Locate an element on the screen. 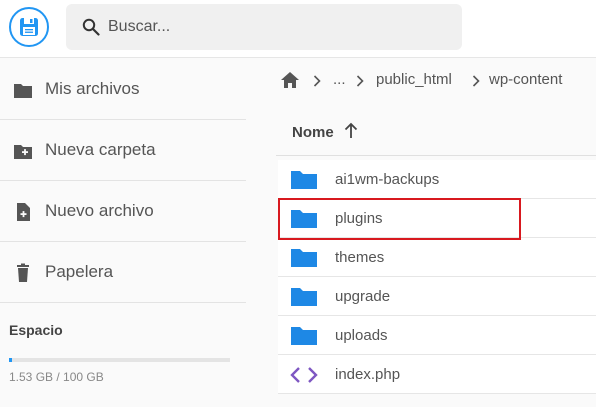 The image size is (596, 407). breadcrumb-item: wp-content is located at coordinates (525, 79).